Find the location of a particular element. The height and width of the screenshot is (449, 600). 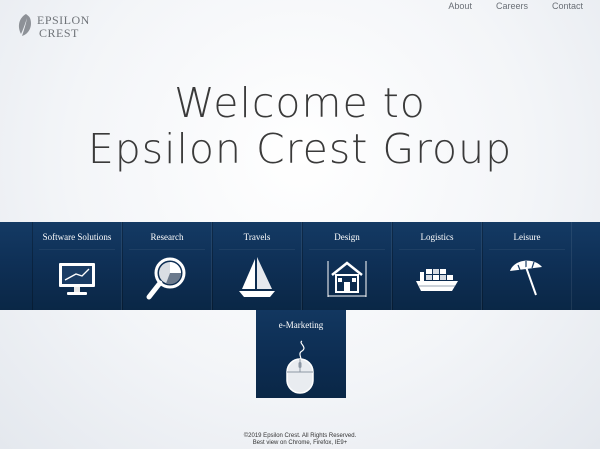

tile-logistics: Logistics is located at coordinates (437, 266).